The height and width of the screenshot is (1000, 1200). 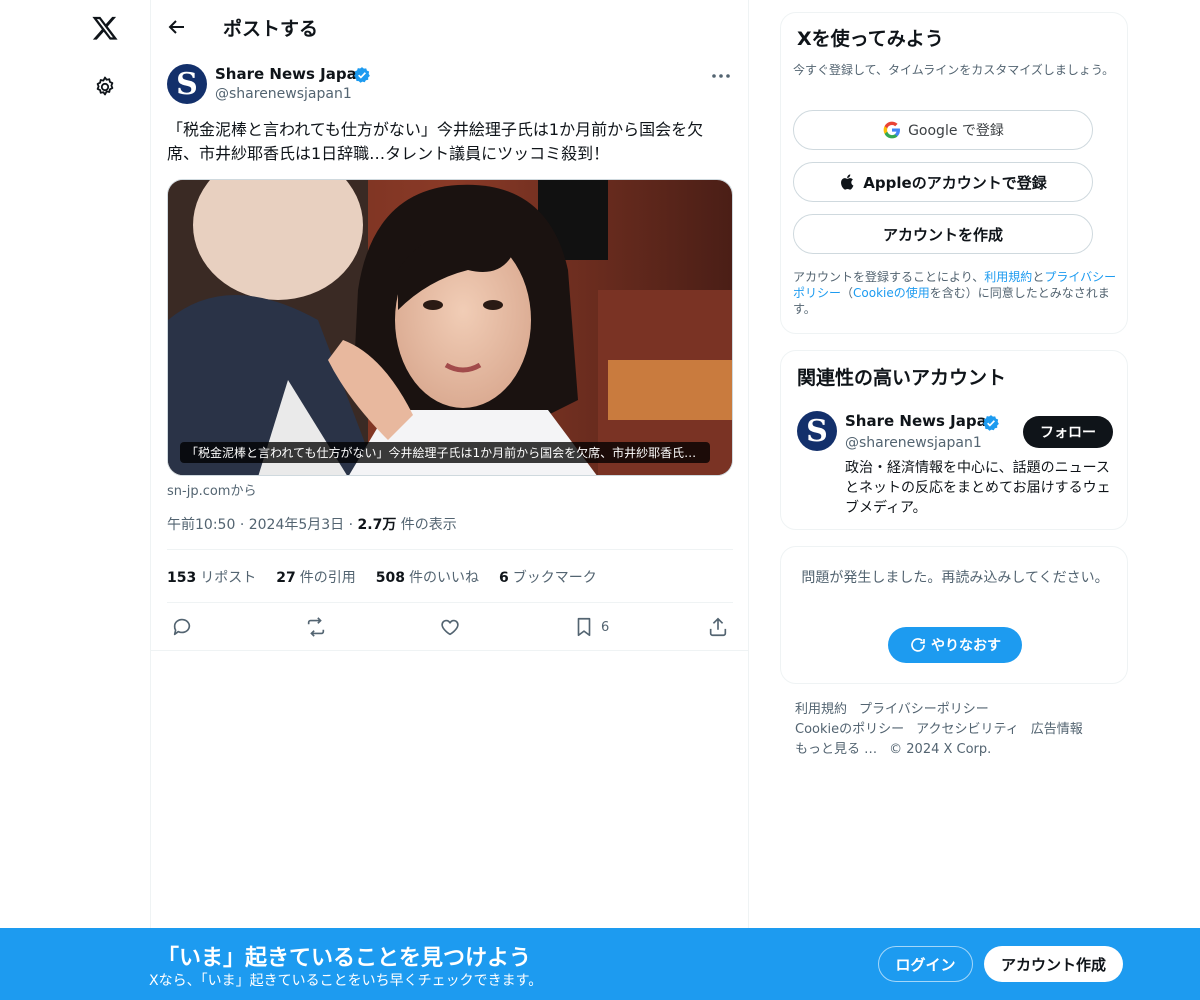 I want to click on tweet-meta: 午前10:50 · 2024年5月3日 · 2.7万 件の表示, so click(x=312, y=524).